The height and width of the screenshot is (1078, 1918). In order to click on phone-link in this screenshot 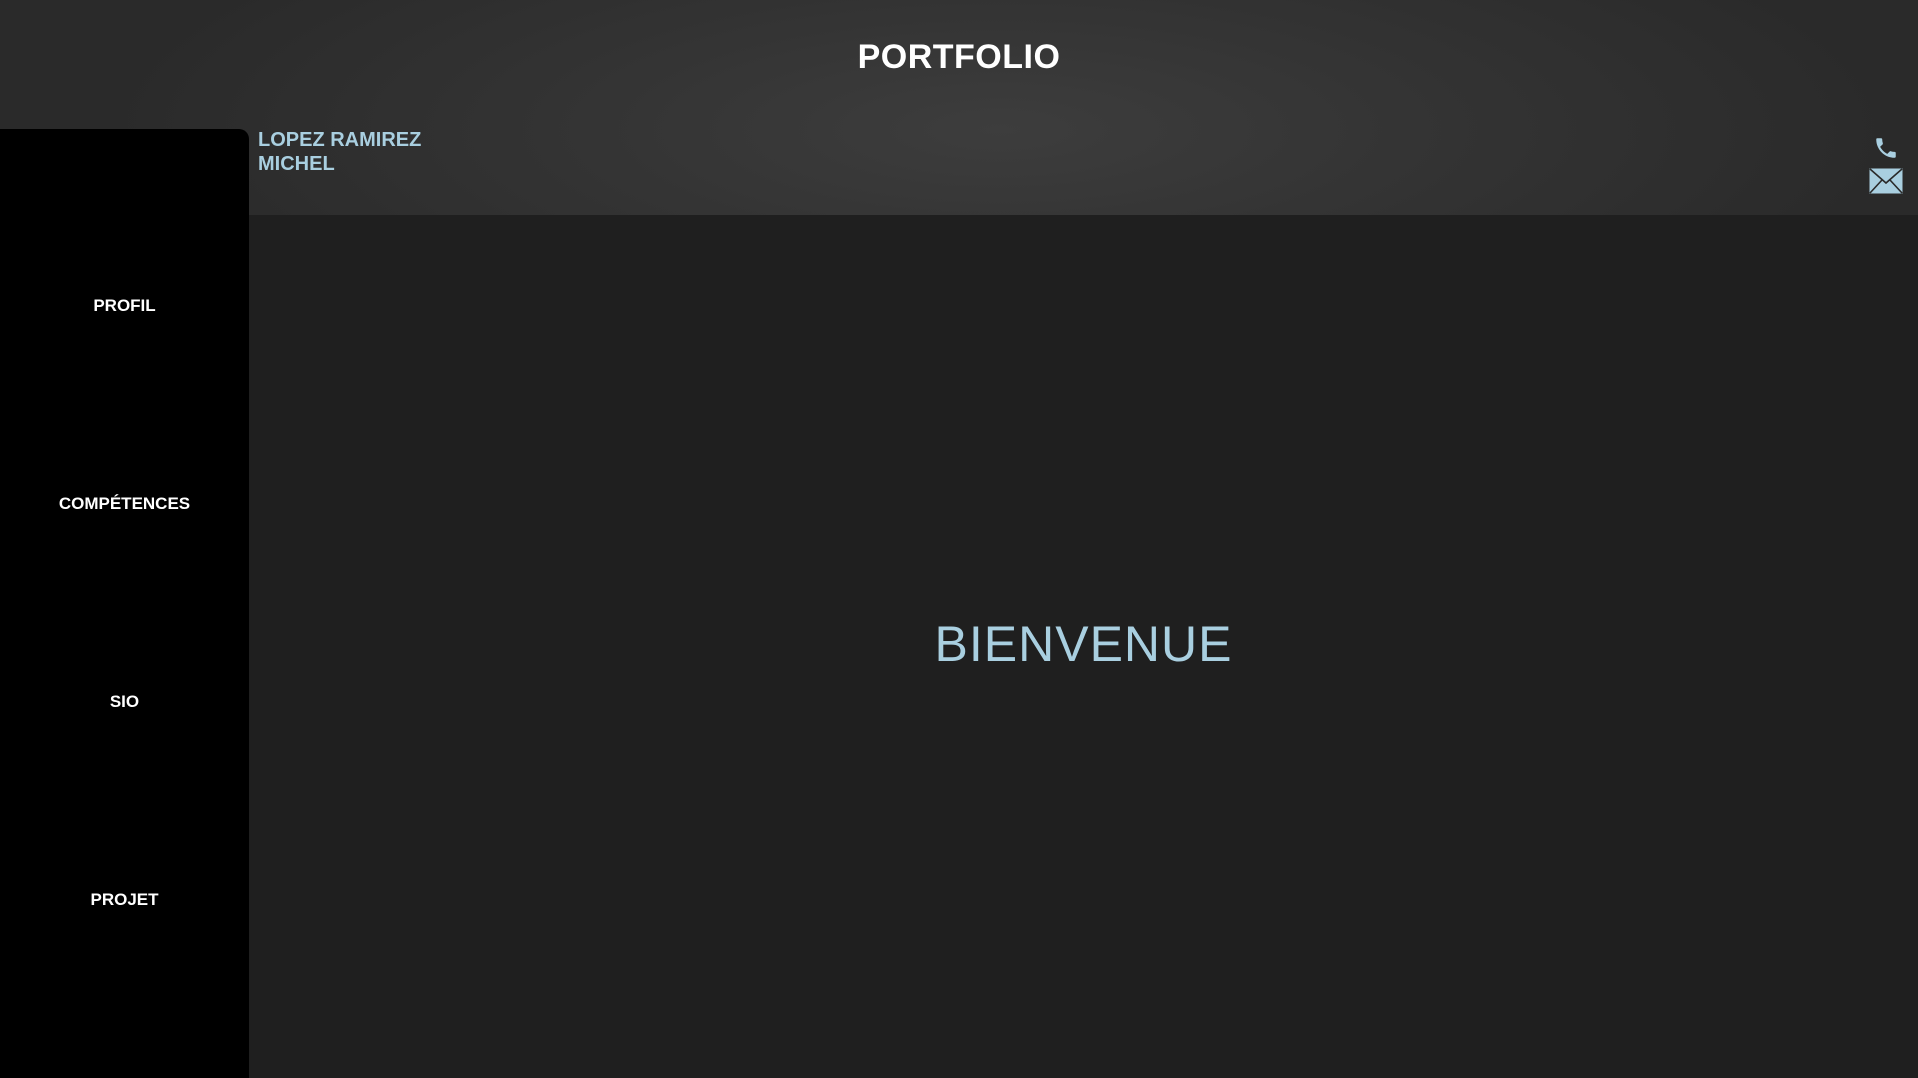, I will do `click(1886, 148)`.